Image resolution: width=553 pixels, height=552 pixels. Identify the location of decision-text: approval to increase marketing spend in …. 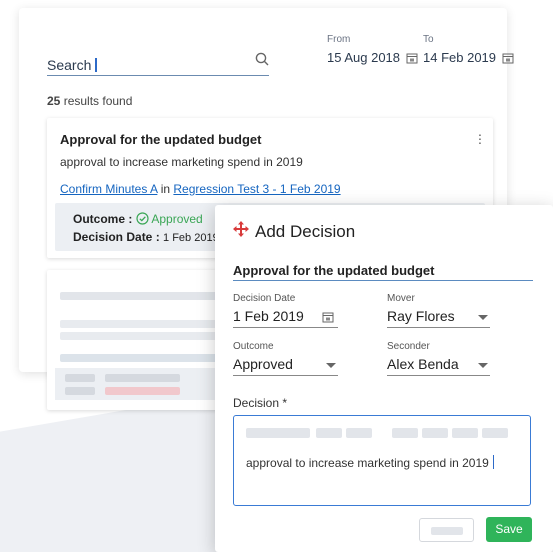
(367, 463).